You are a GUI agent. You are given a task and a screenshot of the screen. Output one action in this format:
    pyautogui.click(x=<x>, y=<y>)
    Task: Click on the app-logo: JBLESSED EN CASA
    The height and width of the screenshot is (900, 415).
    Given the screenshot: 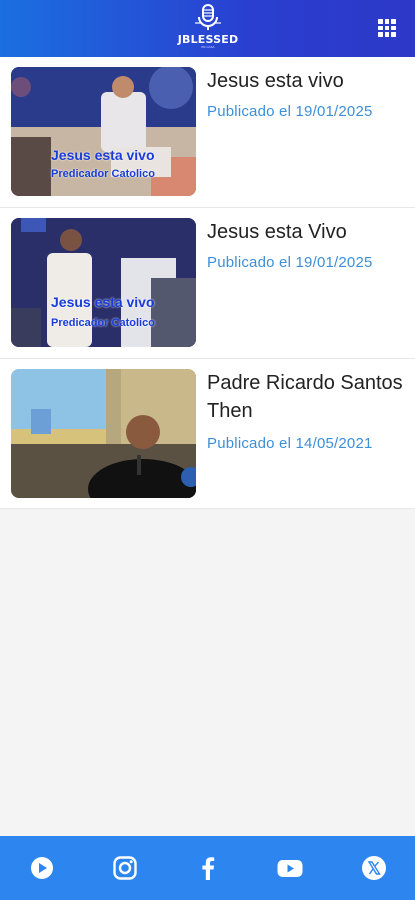 What is the action you would take?
    pyautogui.click(x=208, y=28)
    